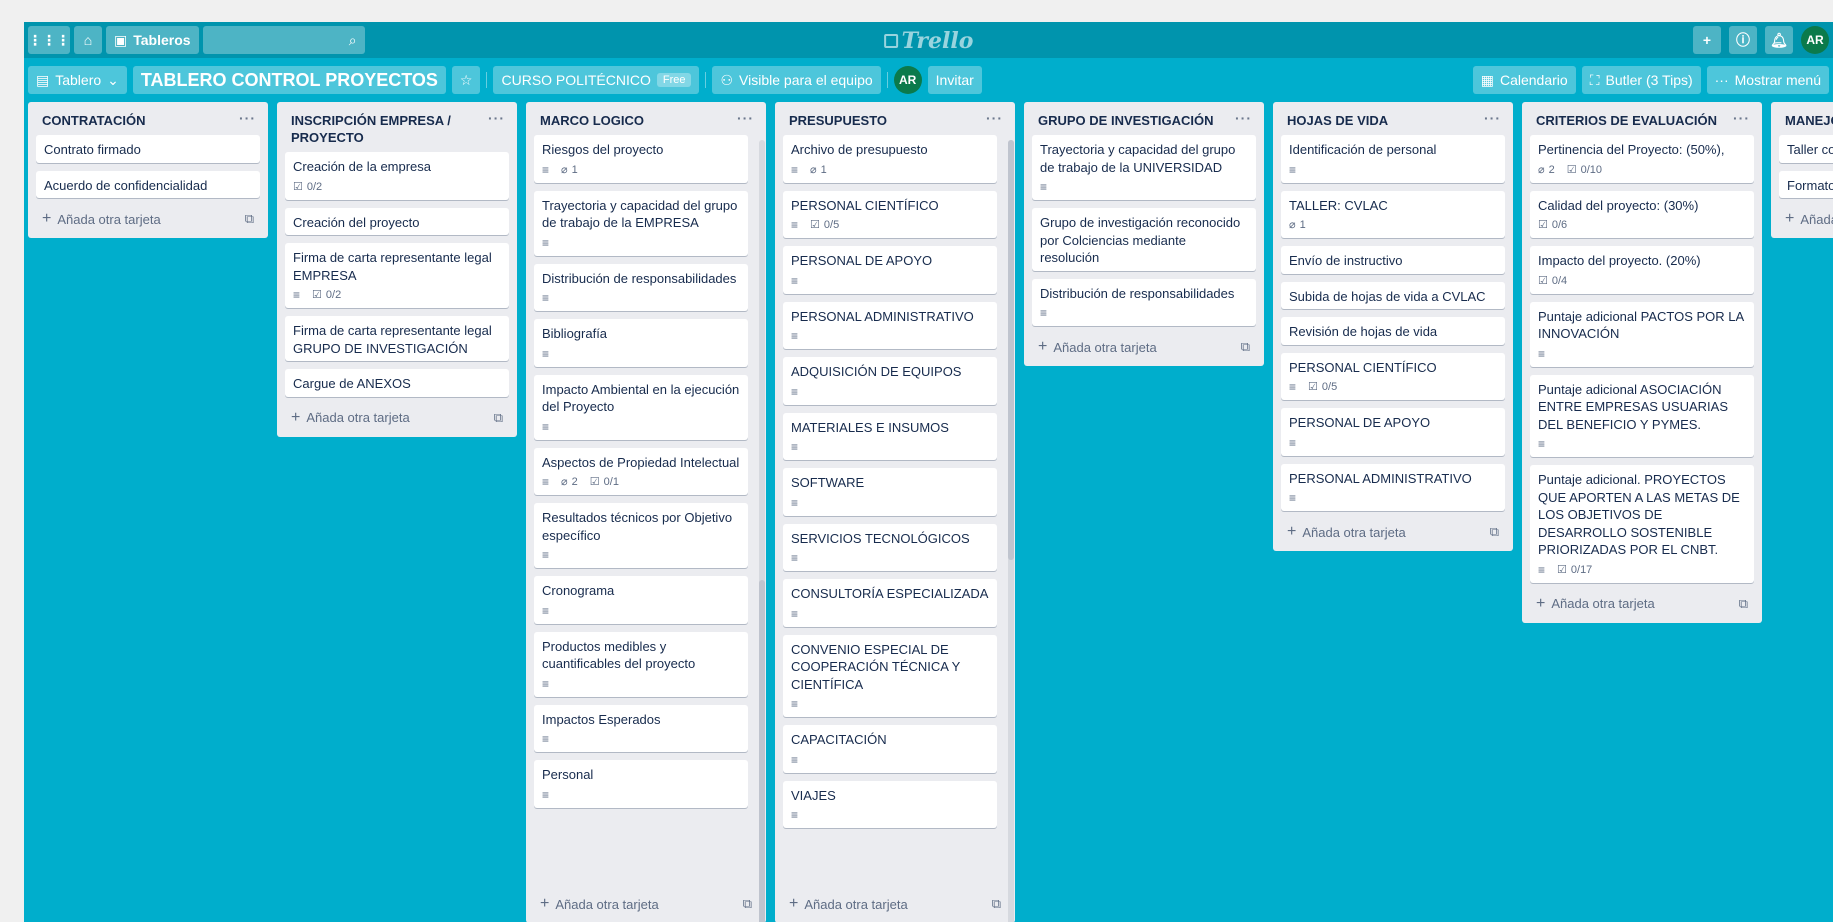 This screenshot has width=1833, height=922. Describe the element at coordinates (1337, 120) in the screenshot. I see `list-title: HOJAS DE VIDA` at that location.